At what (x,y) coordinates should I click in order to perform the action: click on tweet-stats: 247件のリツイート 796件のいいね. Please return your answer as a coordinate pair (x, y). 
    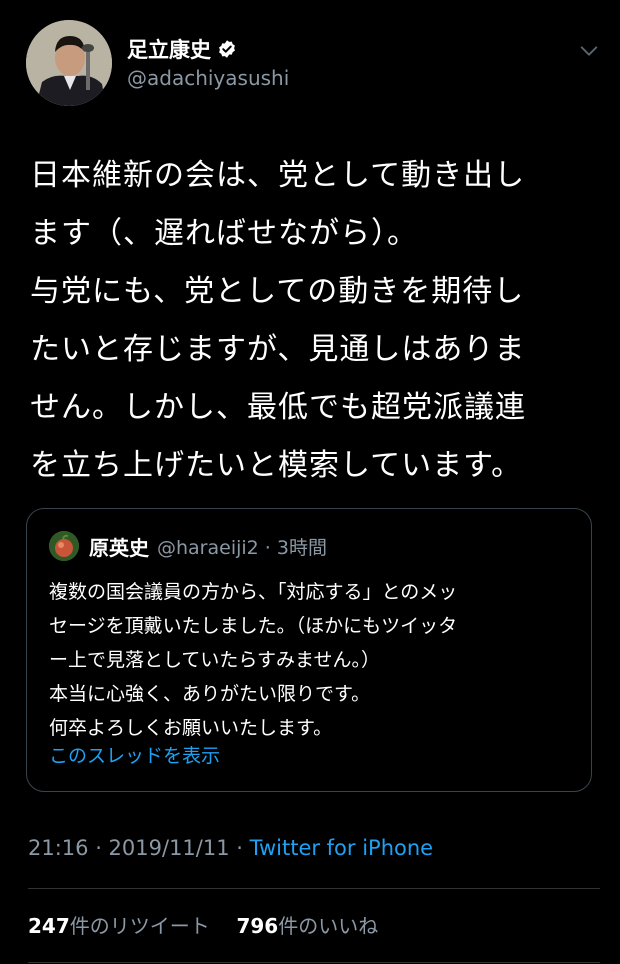
    Looking at the image, I should click on (203, 924).